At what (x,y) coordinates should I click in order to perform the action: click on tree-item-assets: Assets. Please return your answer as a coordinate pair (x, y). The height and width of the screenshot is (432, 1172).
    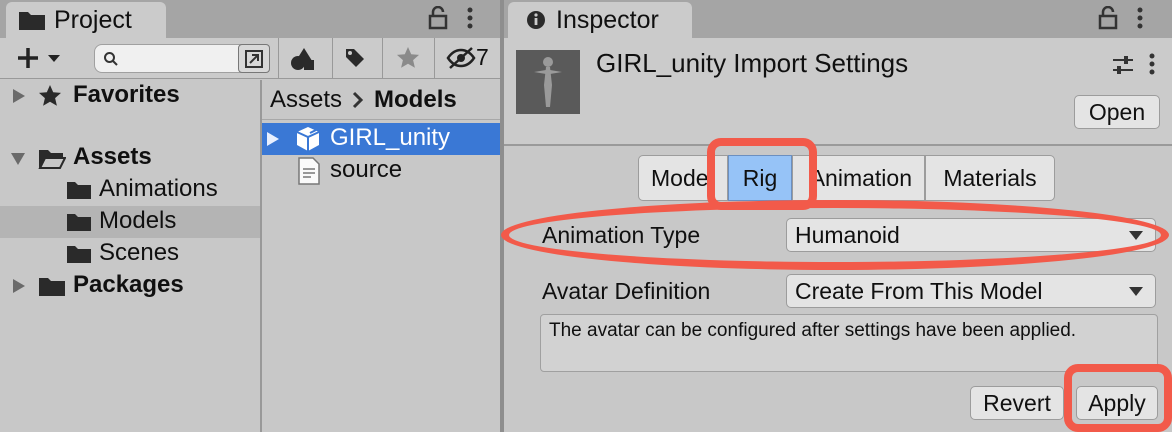
    Looking at the image, I should click on (130, 158).